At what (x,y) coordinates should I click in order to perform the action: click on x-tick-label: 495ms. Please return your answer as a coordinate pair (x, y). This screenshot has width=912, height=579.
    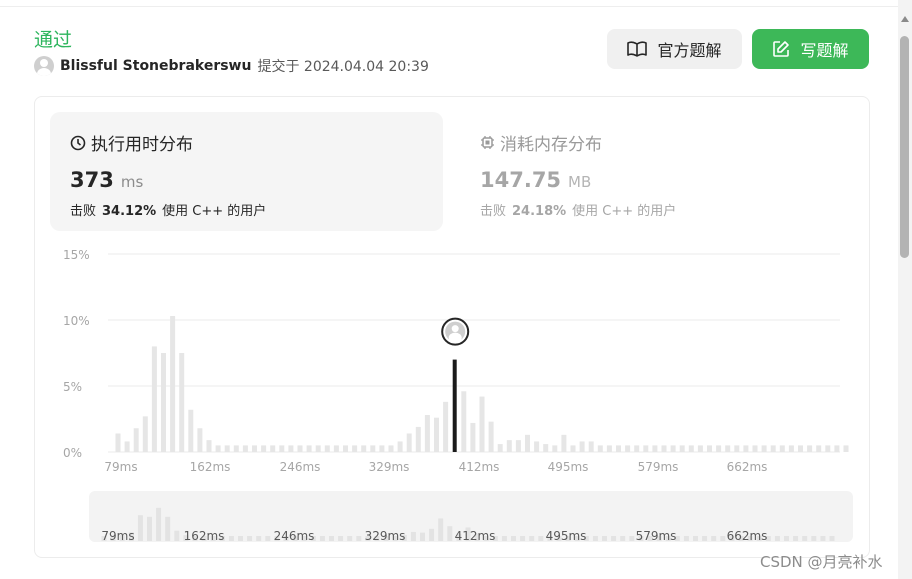
    Looking at the image, I should click on (568, 467).